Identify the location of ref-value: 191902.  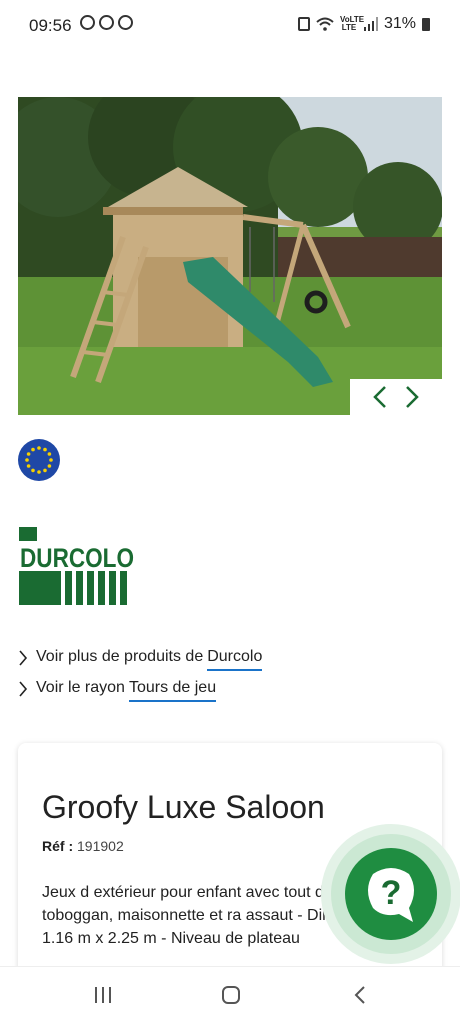
(100, 846).